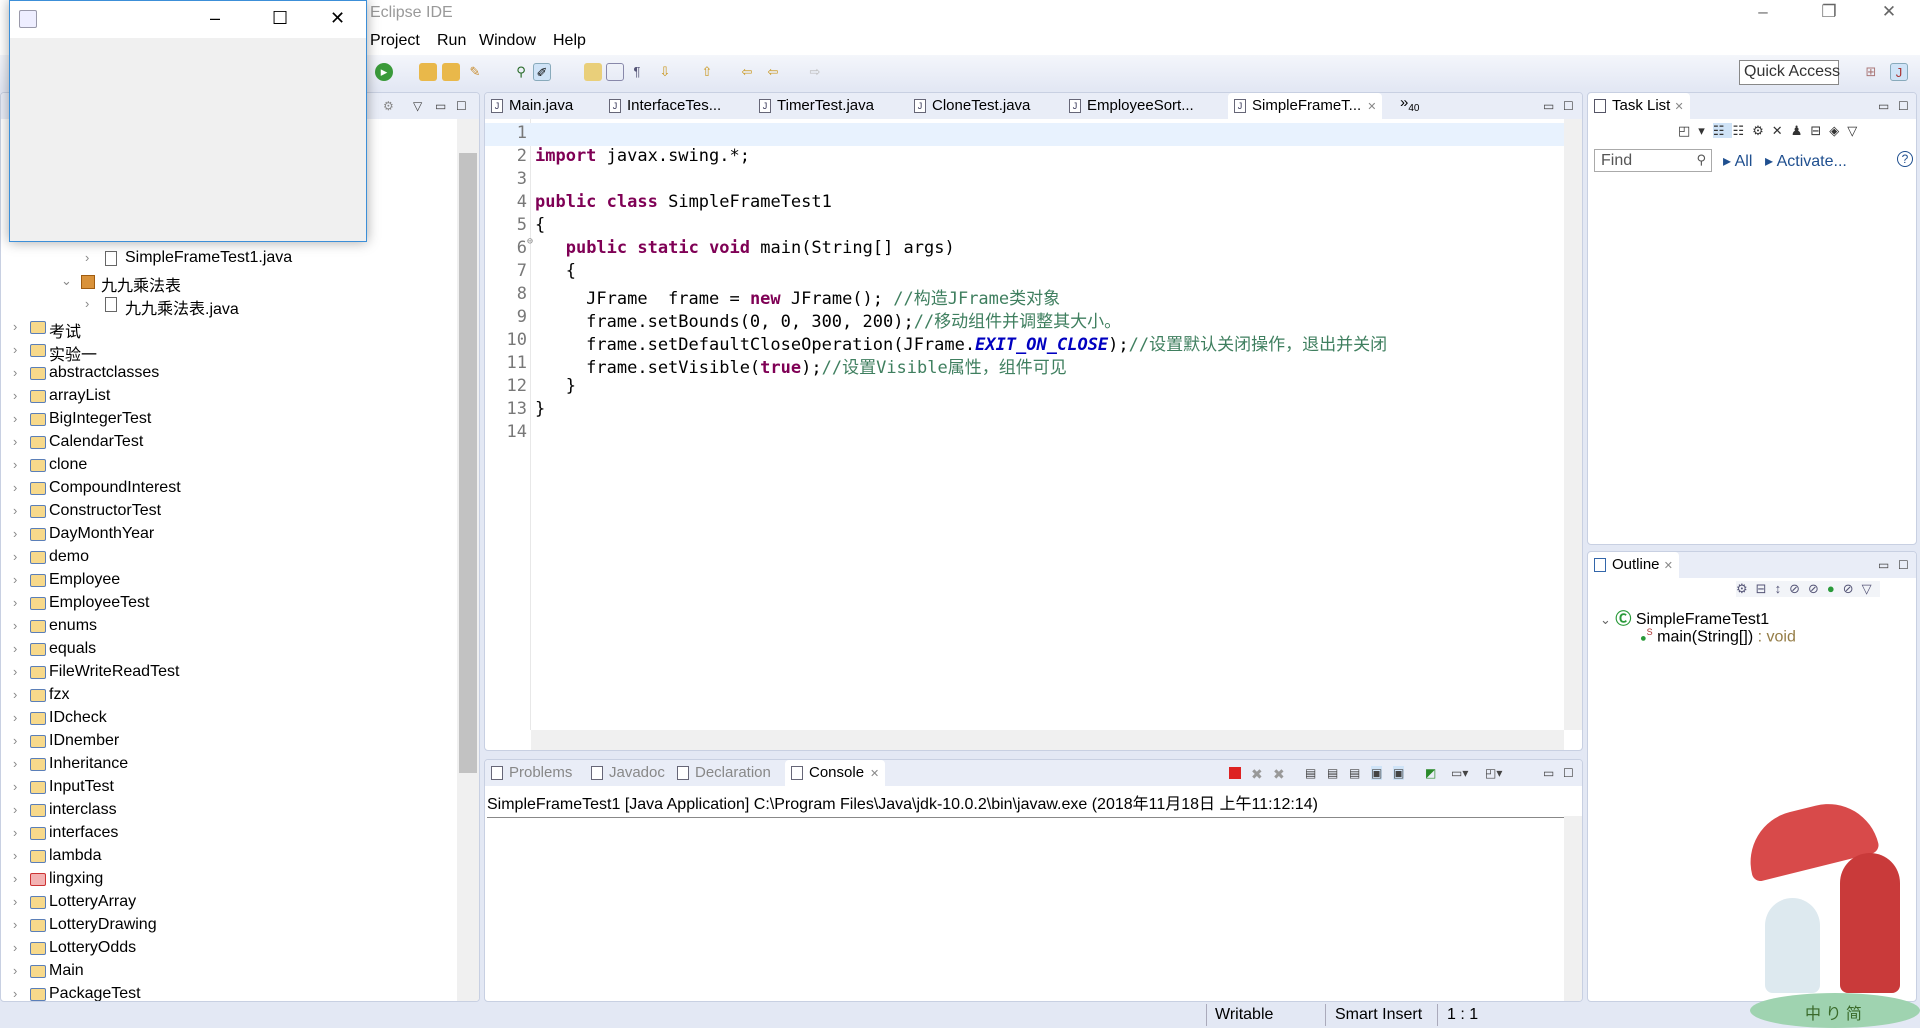  Describe the element at coordinates (532, 106) in the screenshot. I see `tab-main-java: J Main.java` at that location.